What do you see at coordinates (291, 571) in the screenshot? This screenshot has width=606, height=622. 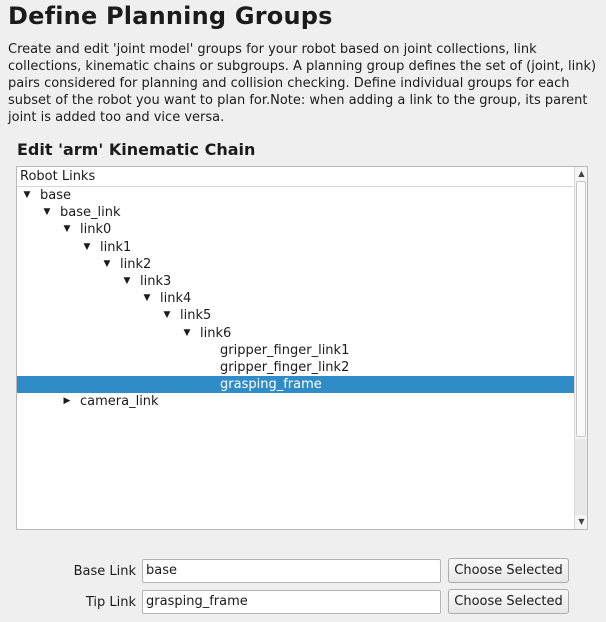 I see `base-link-field: base` at bounding box center [291, 571].